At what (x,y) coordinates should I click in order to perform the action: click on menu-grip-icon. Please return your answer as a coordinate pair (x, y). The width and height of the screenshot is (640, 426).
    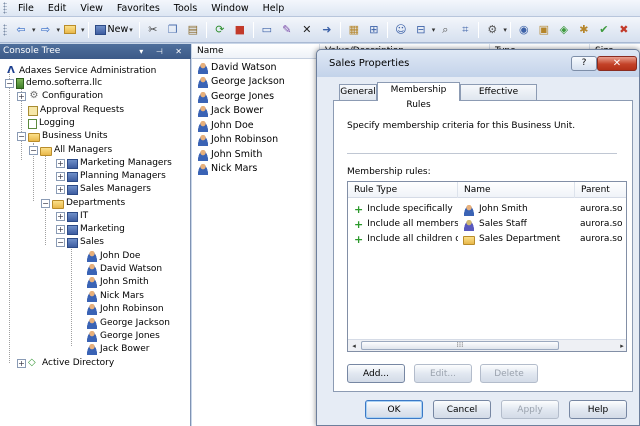
    Looking at the image, I should click on (5, 8).